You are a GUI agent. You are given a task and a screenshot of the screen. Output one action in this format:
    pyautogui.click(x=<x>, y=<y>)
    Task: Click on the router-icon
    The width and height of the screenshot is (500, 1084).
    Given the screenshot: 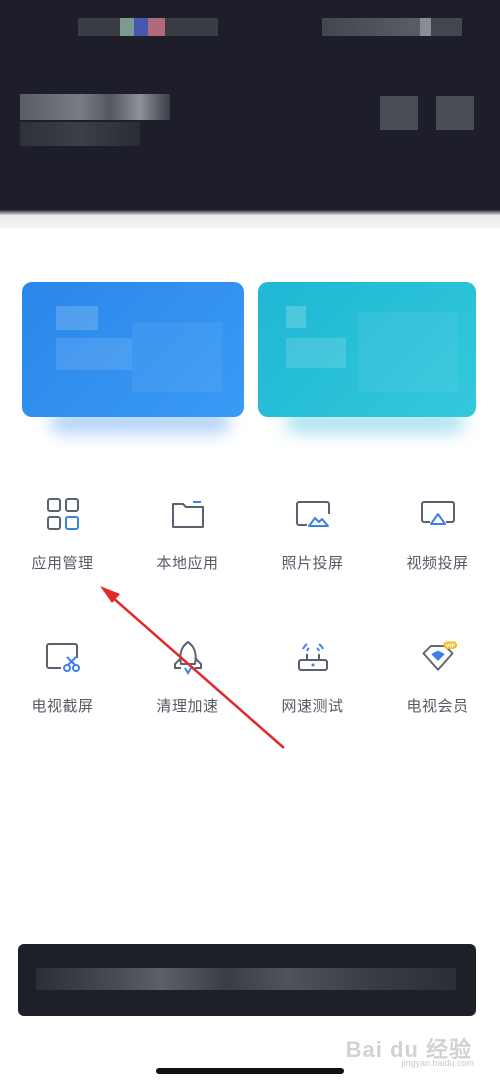 What is the action you would take?
    pyautogui.click(x=313, y=657)
    